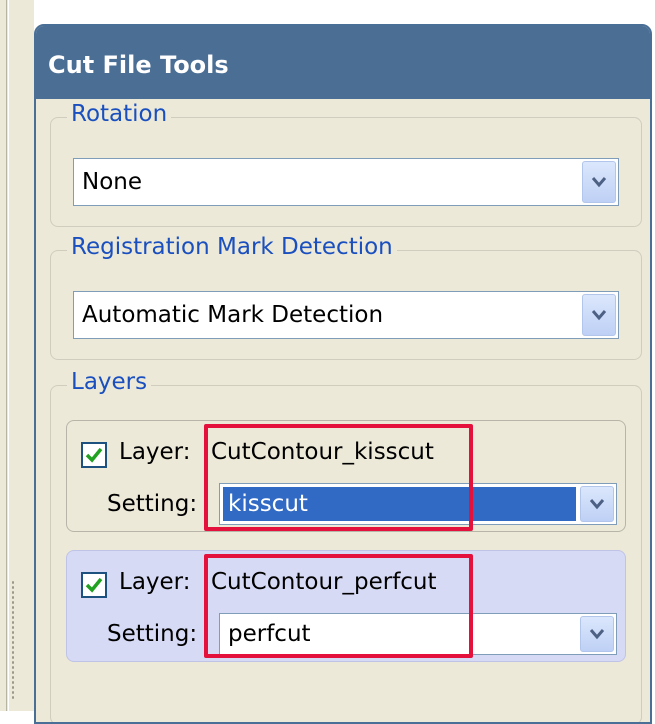  What do you see at coordinates (343, 62) in the screenshot?
I see `panel-title: Cut File Tools` at bounding box center [343, 62].